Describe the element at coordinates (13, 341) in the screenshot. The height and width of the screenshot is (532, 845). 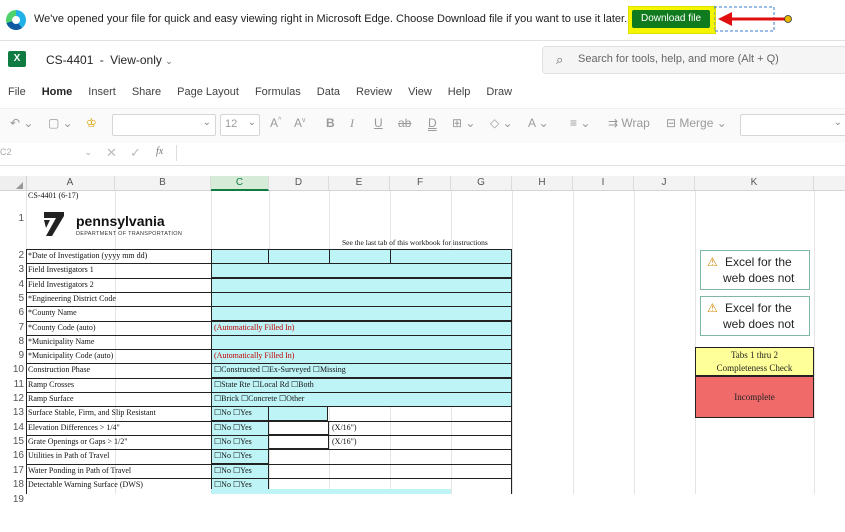
I see `row-header-8: 8` at that location.